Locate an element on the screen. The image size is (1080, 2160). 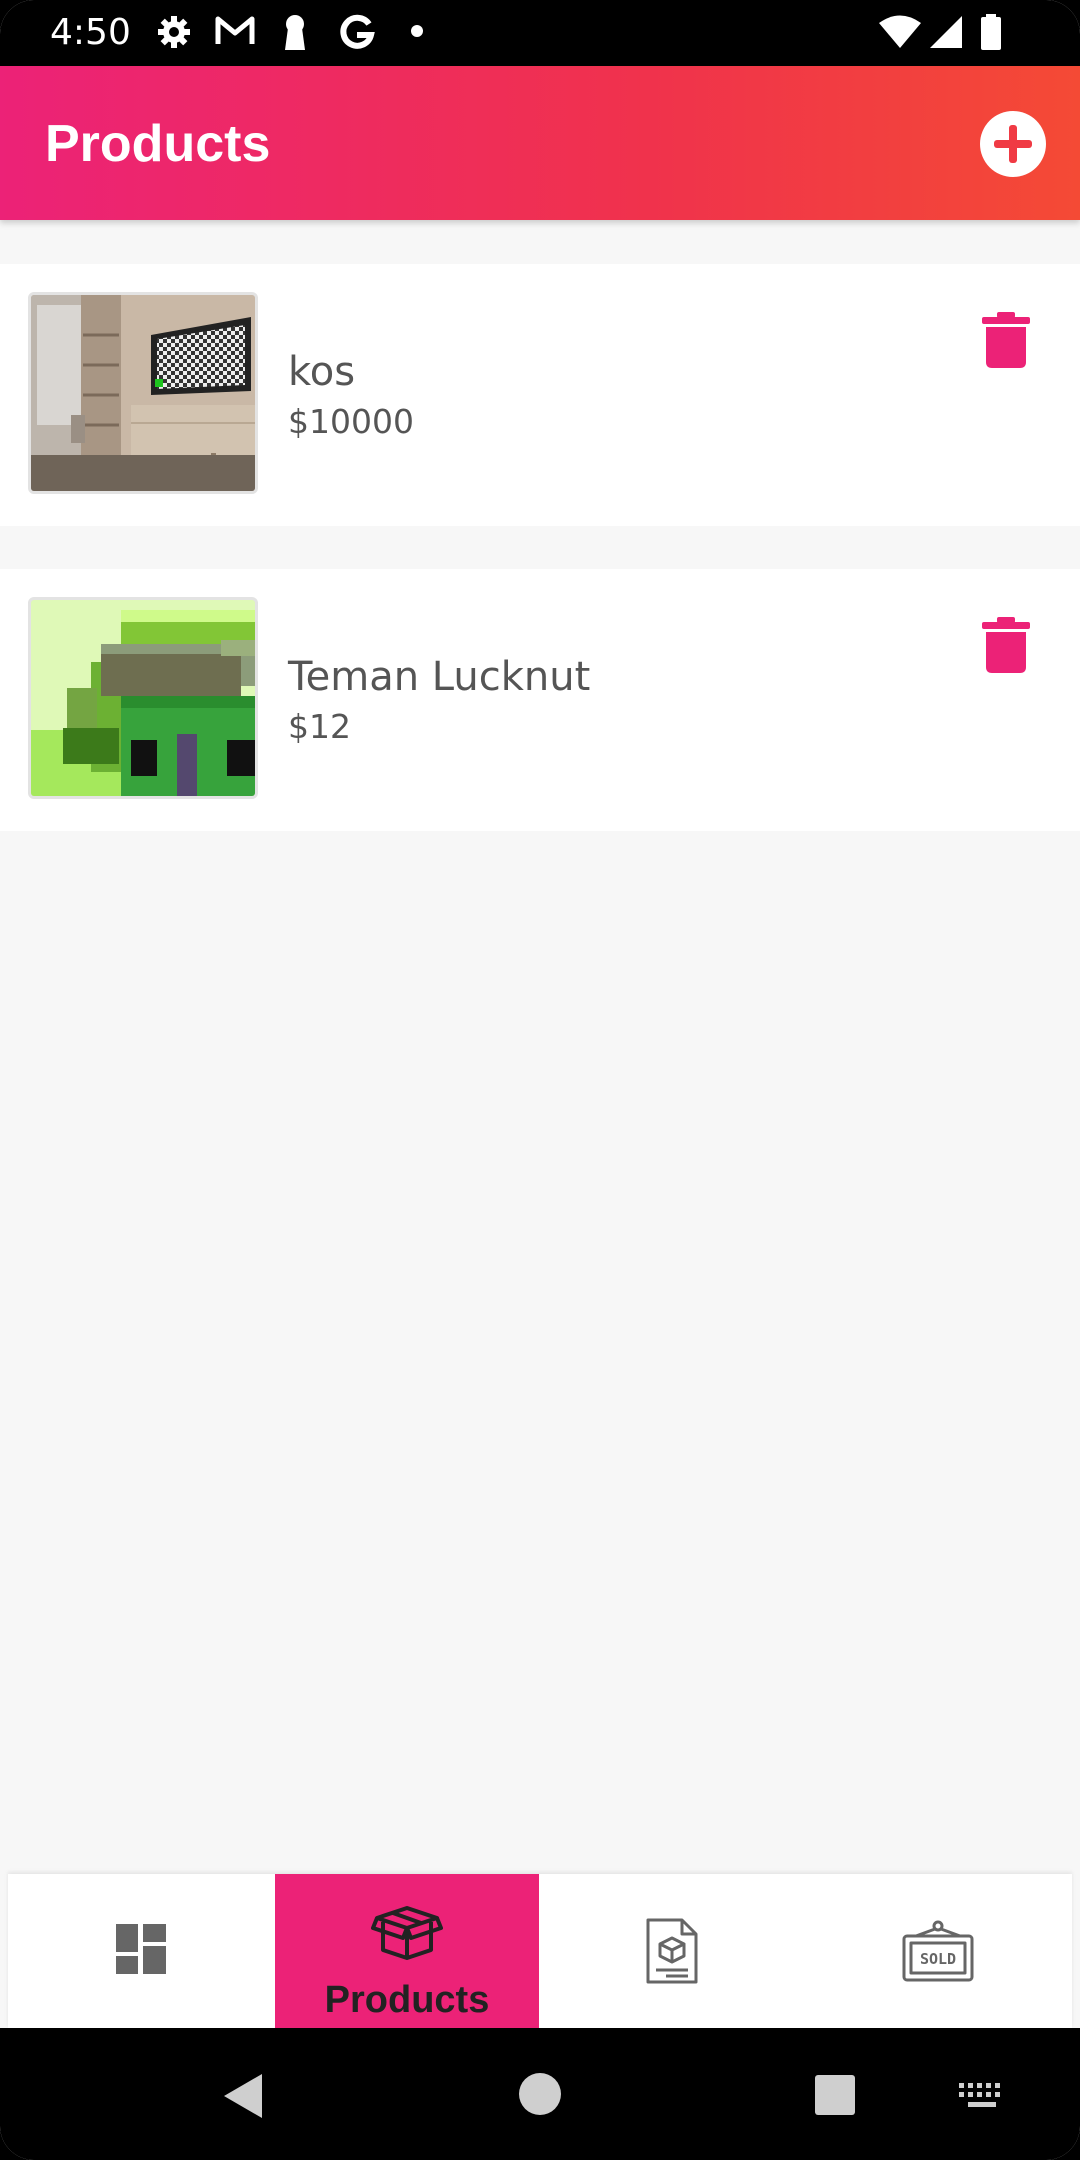
signal-icon is located at coordinates (946, 32).